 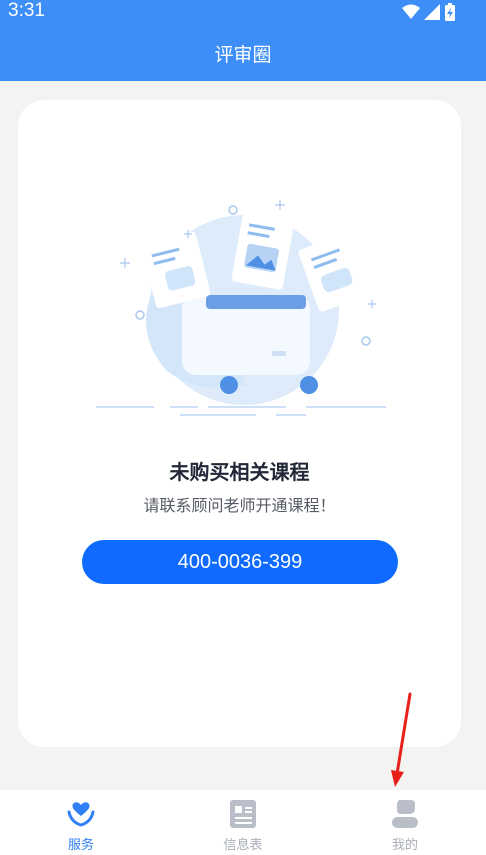 What do you see at coordinates (239, 472) in the screenshot?
I see `empty-state-title: 未购买相关课程` at bounding box center [239, 472].